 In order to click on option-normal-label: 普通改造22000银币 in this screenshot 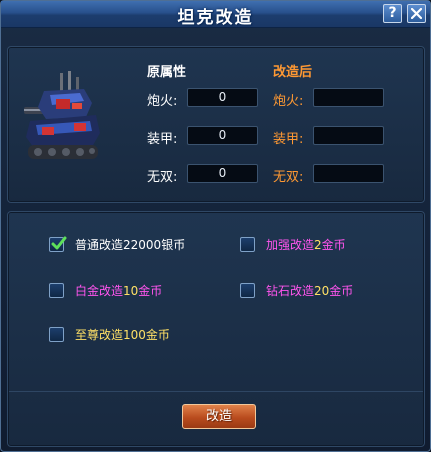, I will do `click(130, 245)`.